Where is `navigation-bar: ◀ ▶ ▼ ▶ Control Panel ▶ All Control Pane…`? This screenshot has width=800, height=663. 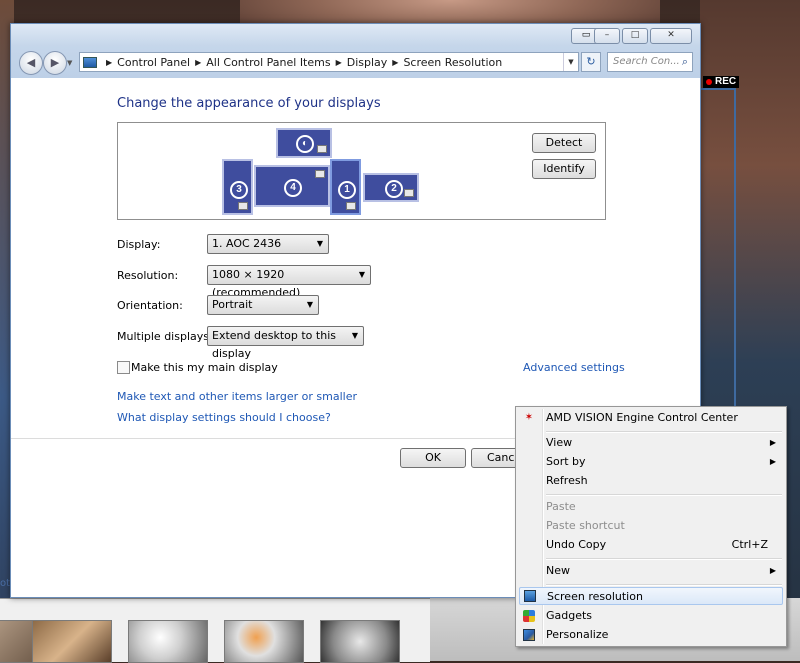
navigation-bar: ◀ ▶ ▼ ▶ Control Panel ▶ All Control Pane… is located at coordinates (355, 62).